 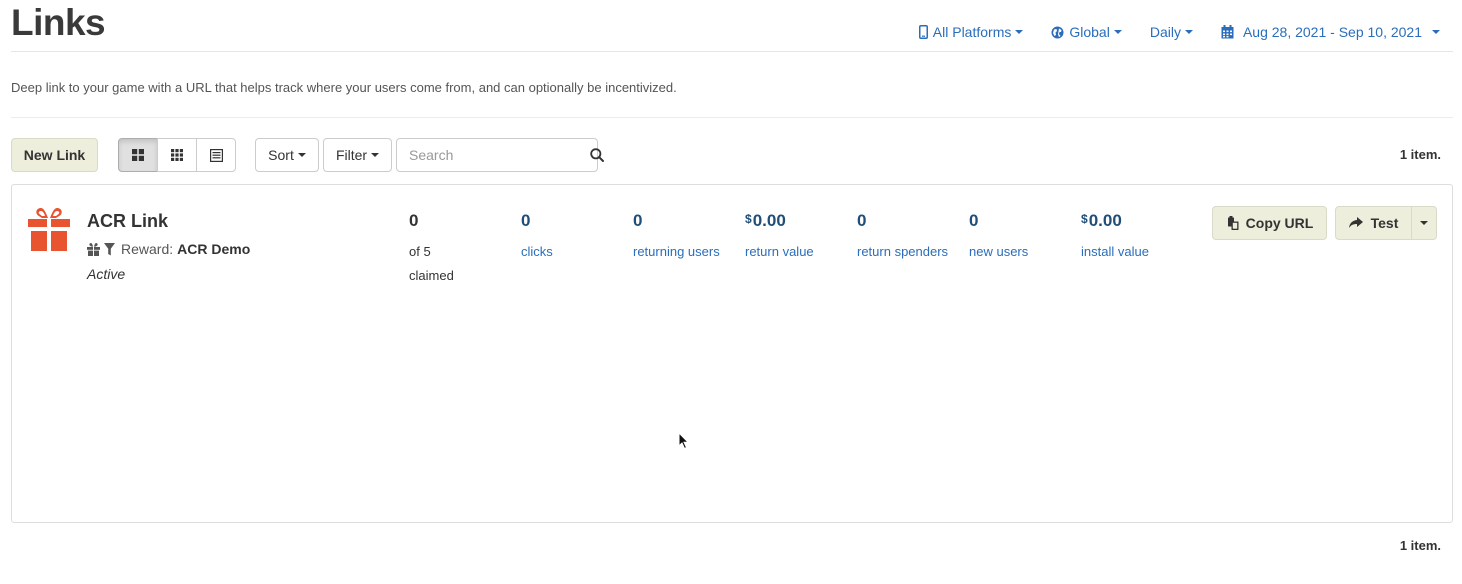 What do you see at coordinates (732, 117) in the screenshot?
I see `description-divider` at bounding box center [732, 117].